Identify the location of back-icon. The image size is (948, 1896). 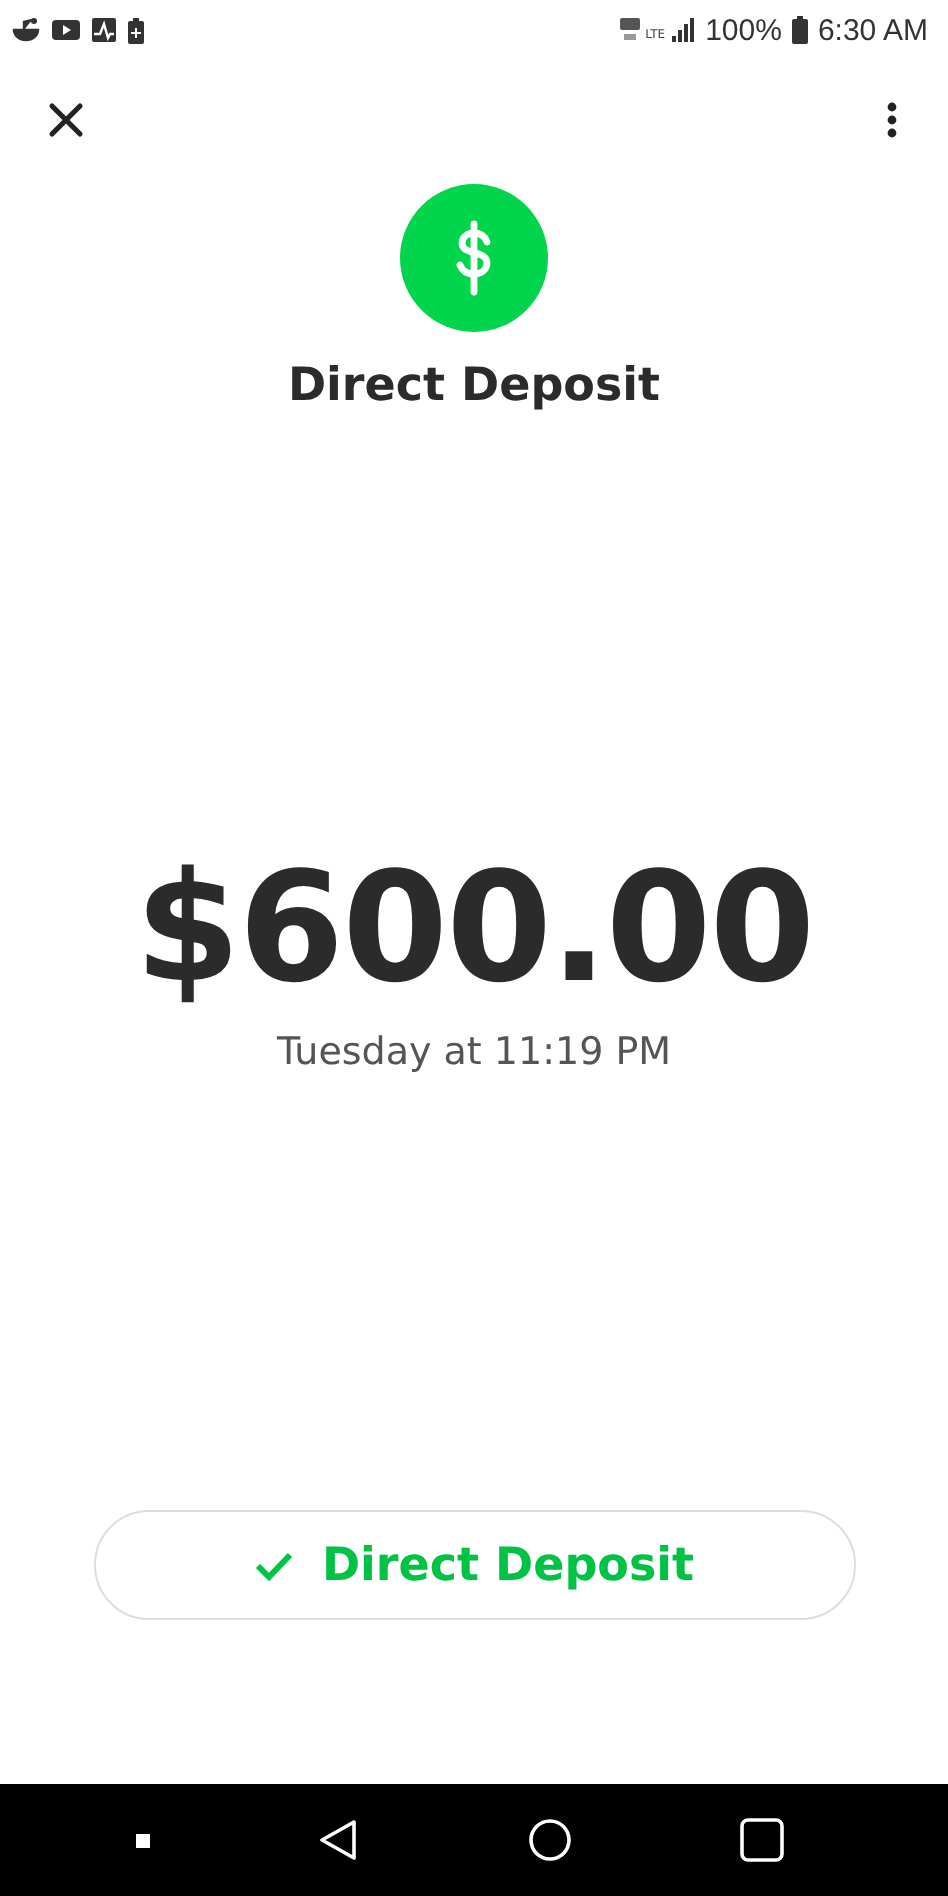
(338, 1840).